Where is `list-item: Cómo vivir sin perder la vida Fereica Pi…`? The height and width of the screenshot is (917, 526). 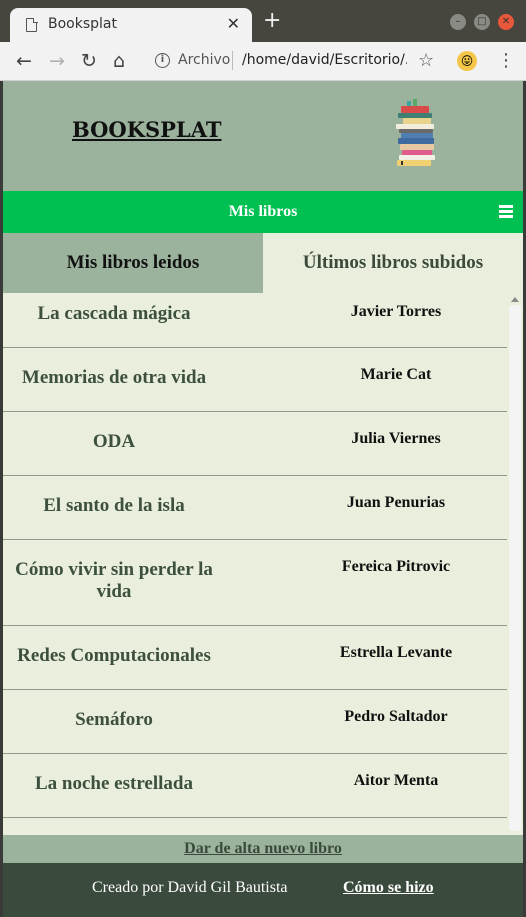 list-item: Cómo vivir sin perder la vida Fereica Pi… is located at coordinates (255, 583).